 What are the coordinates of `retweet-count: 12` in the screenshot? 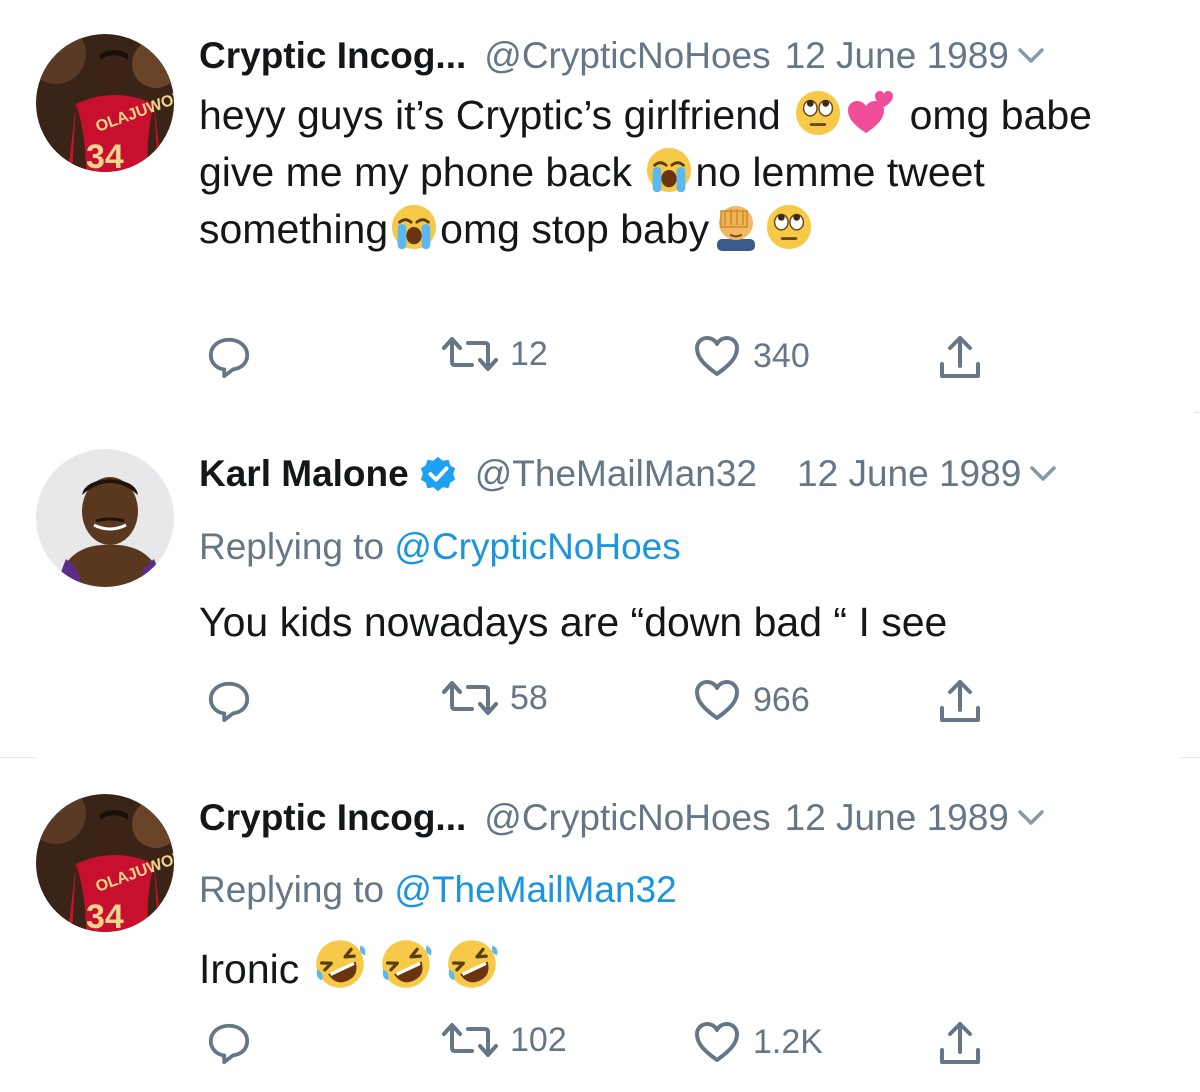 It's located at (529, 353).